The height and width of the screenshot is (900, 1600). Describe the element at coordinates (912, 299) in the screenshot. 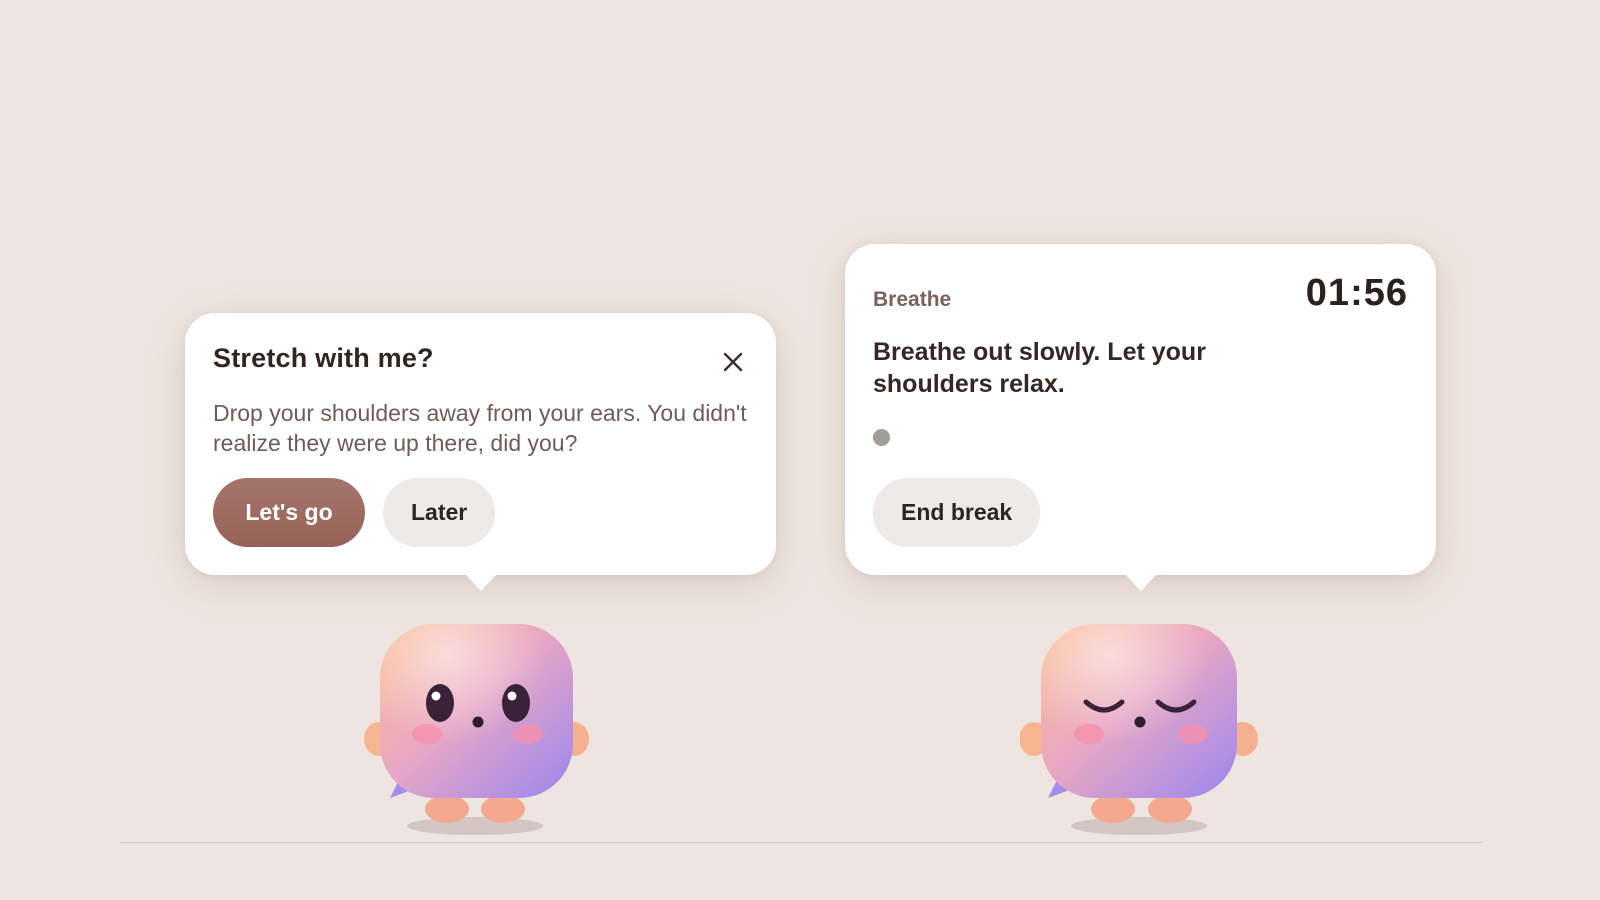

I see `breathe-label: Breathe` at that location.